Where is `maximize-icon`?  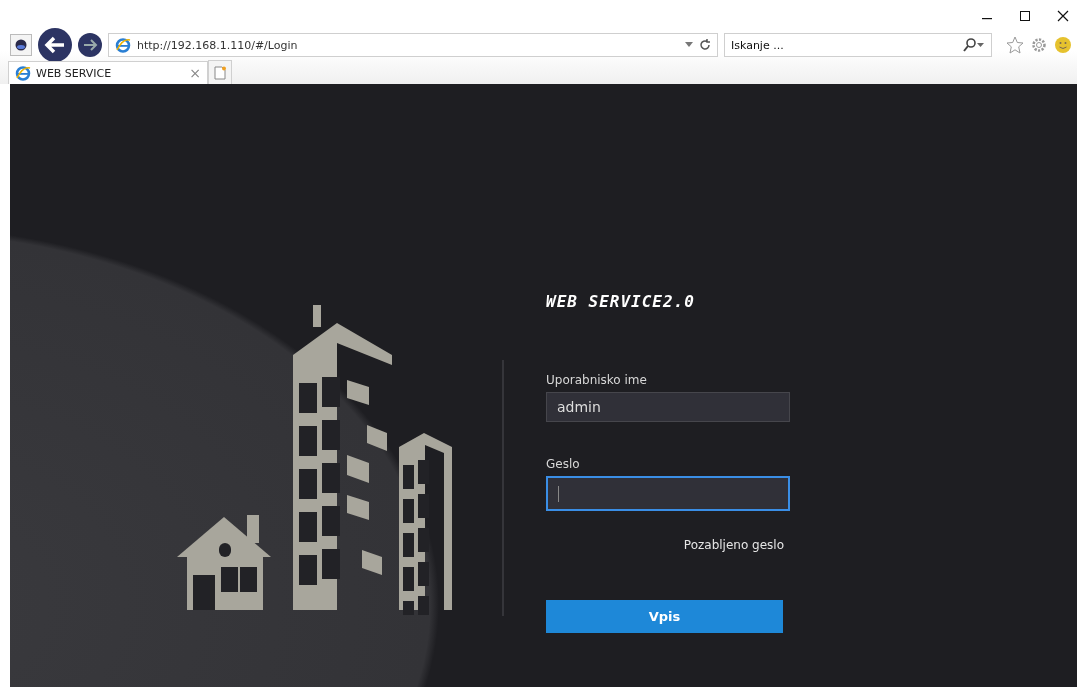 maximize-icon is located at coordinates (1025, 16).